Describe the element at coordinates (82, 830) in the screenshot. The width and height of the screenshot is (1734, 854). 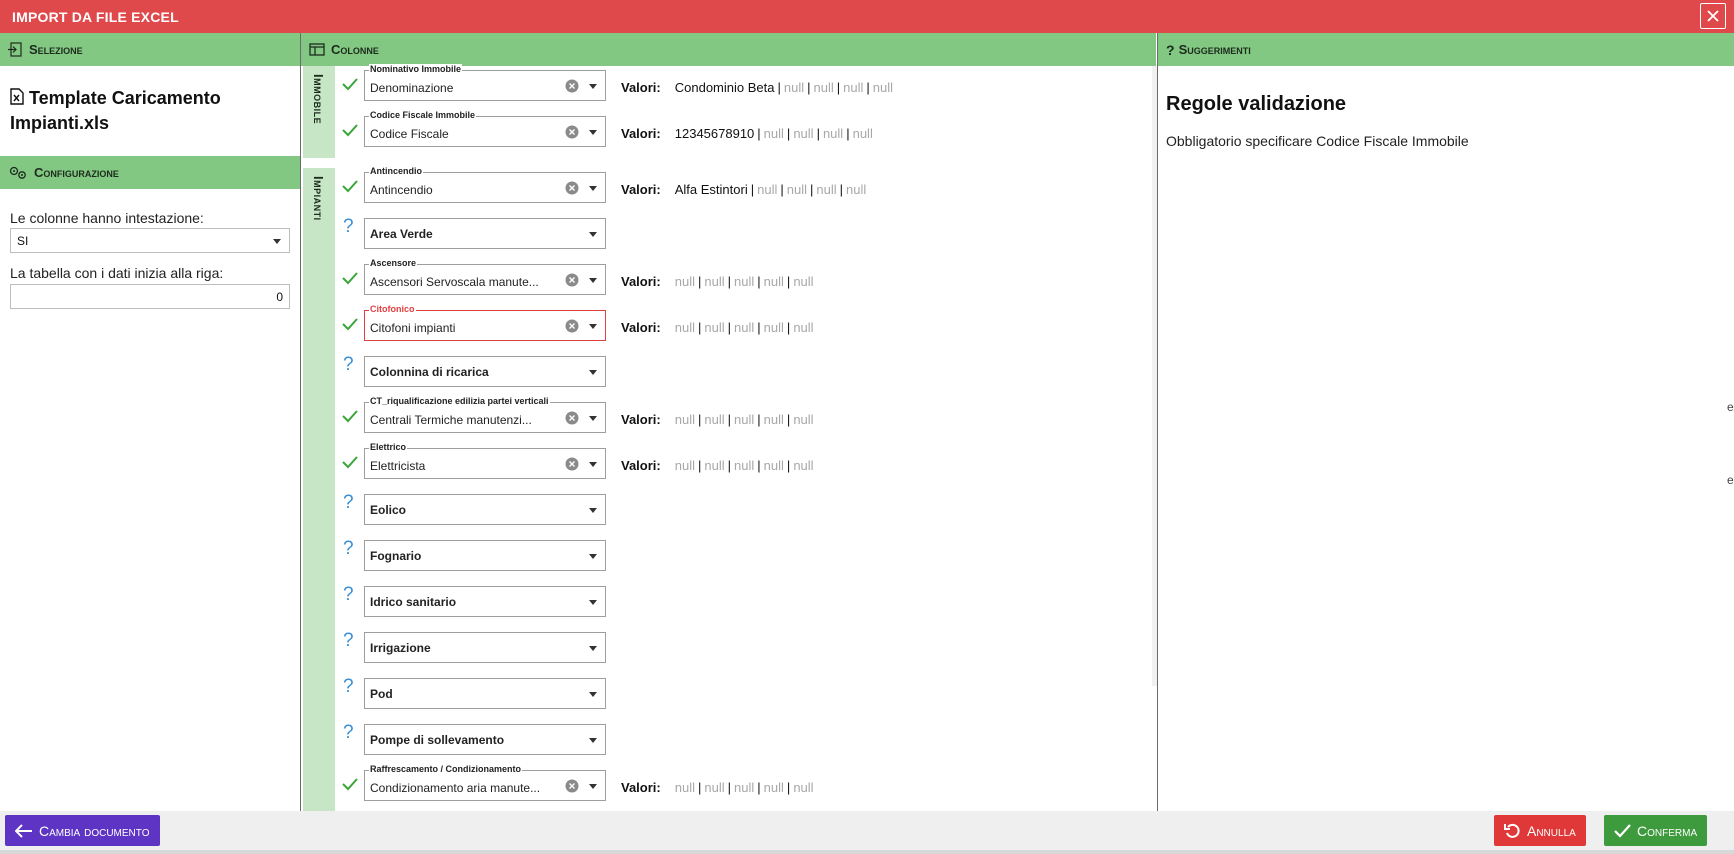
I see `cambia-documento-button: Cambia documento` at that location.